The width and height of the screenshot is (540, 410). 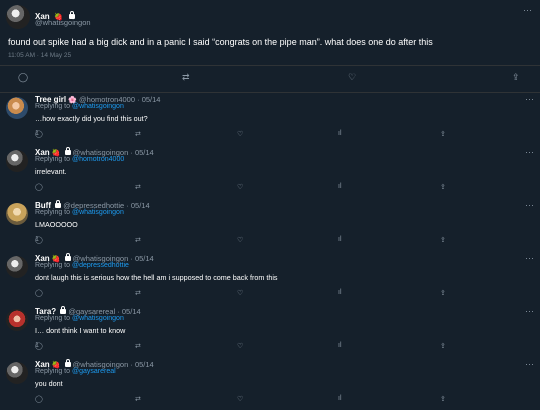 I want to click on reply-text: LMAOOOOO, so click(x=56, y=224).